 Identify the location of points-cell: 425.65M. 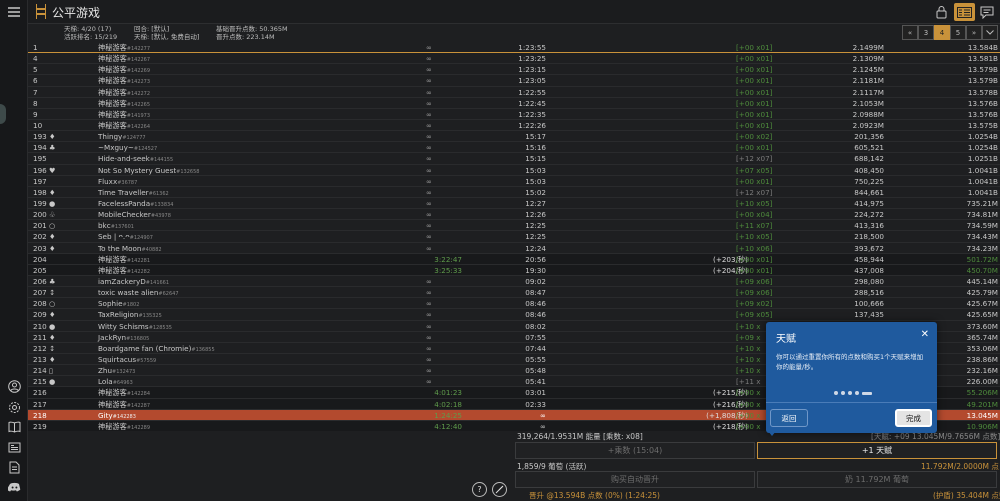
(982, 315).